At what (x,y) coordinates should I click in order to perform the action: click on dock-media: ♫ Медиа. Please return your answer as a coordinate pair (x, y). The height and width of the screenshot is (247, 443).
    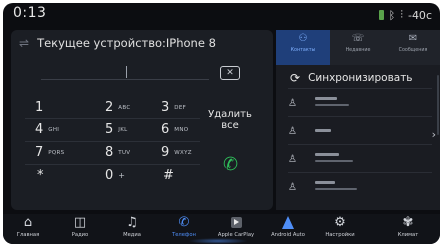
    Looking at the image, I should click on (132, 226).